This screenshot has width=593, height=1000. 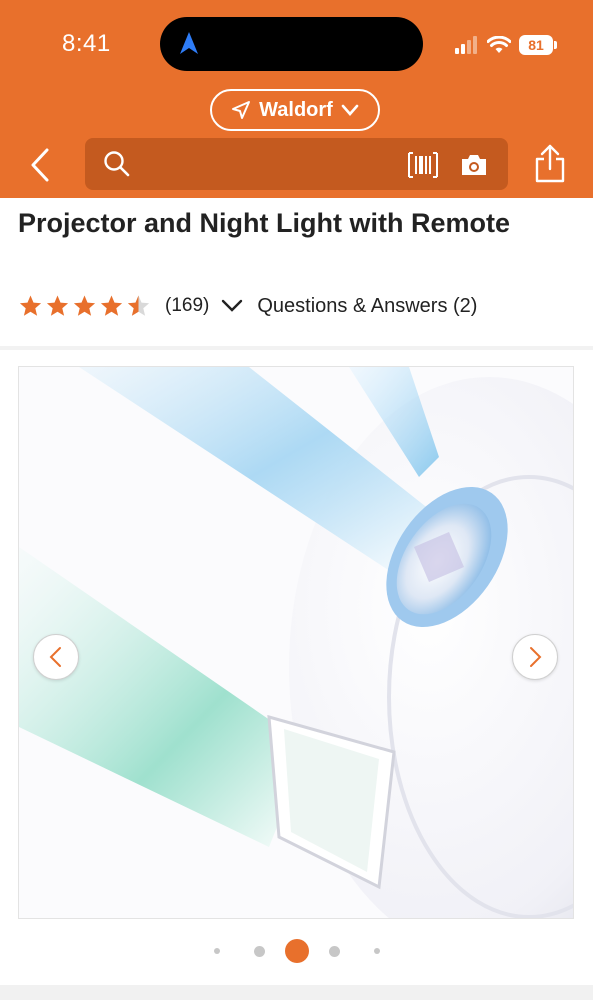 I want to click on signal-icon, so click(x=466, y=45).